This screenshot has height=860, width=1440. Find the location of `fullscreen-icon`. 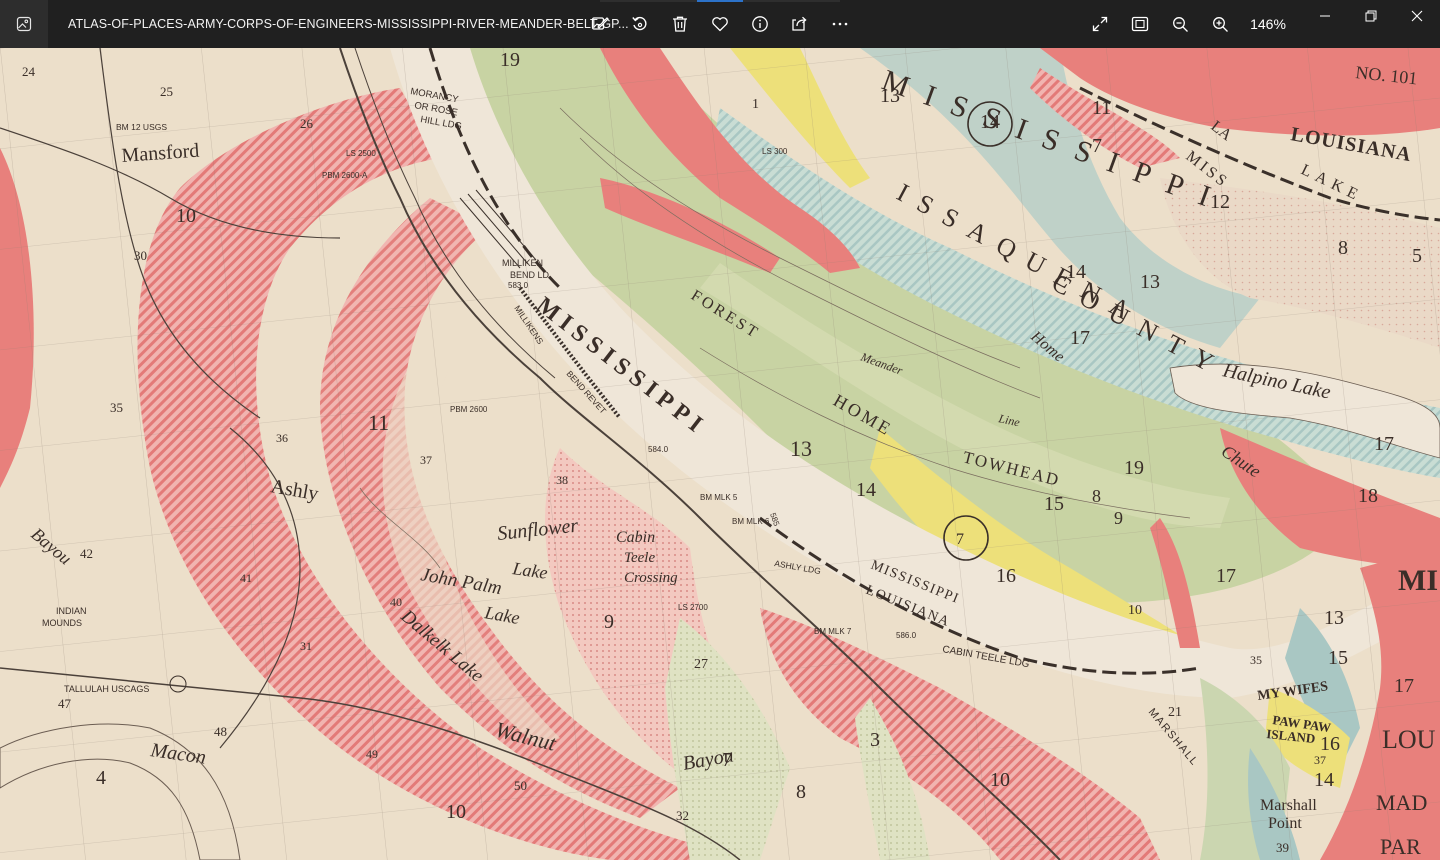

fullscreen-icon is located at coordinates (1100, 24).